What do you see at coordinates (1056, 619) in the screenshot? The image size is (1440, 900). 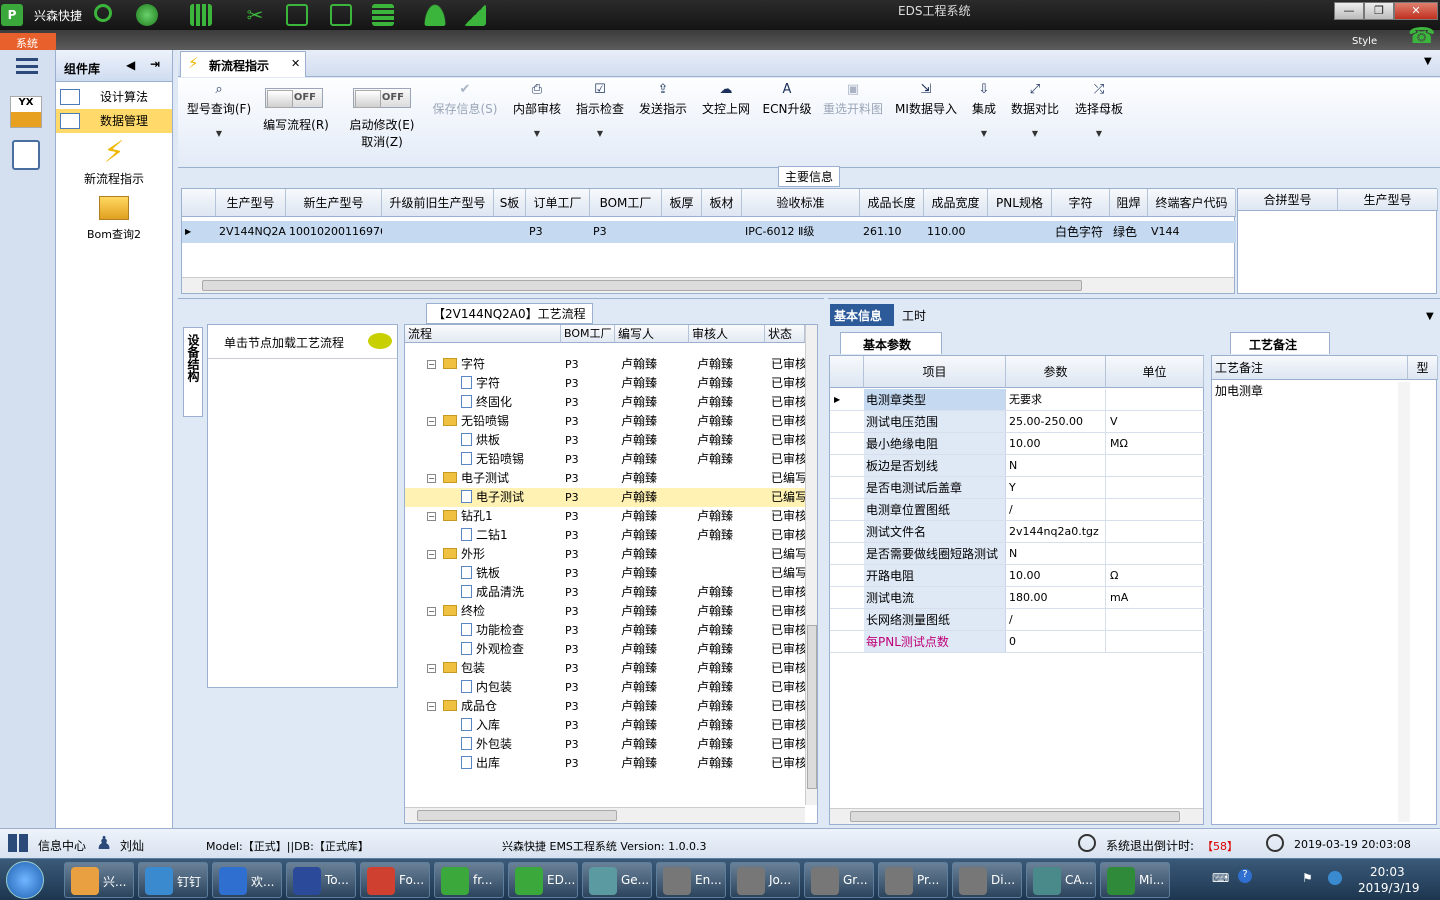 I see `param-param: /` at bounding box center [1056, 619].